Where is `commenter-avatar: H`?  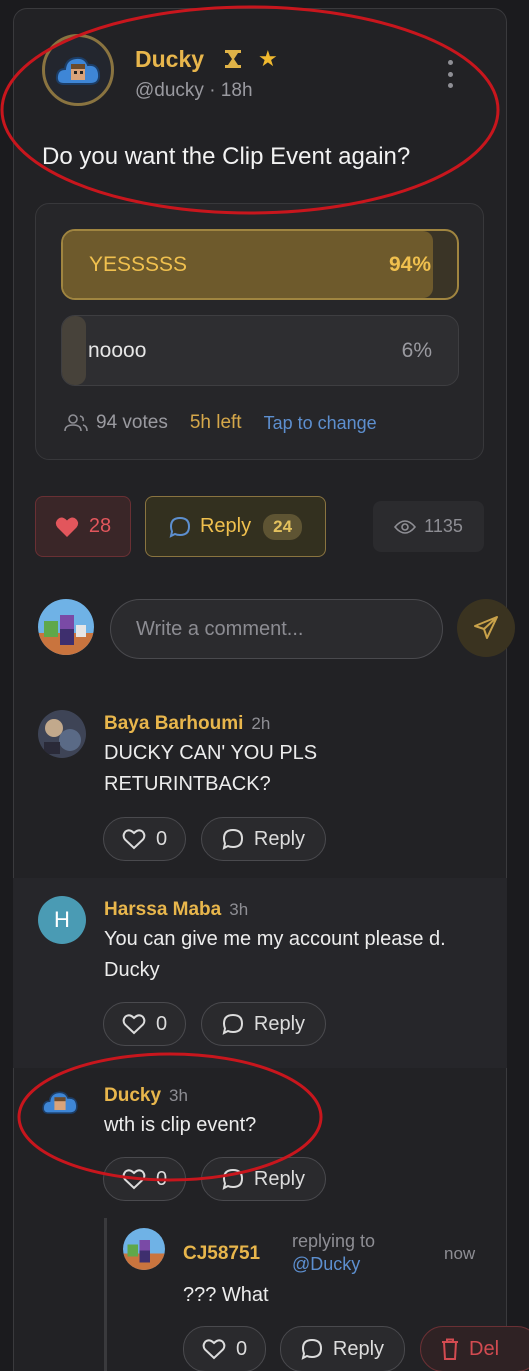 commenter-avatar: H is located at coordinates (62, 920).